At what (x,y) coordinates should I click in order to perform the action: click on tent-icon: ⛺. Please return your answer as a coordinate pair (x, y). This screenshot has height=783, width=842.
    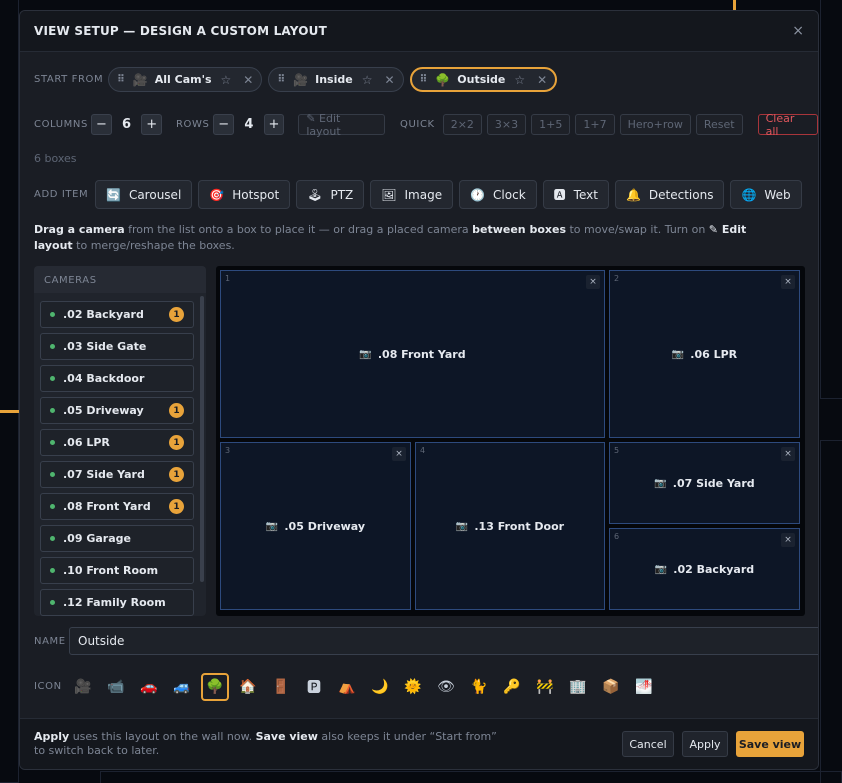
    Looking at the image, I should click on (347, 687).